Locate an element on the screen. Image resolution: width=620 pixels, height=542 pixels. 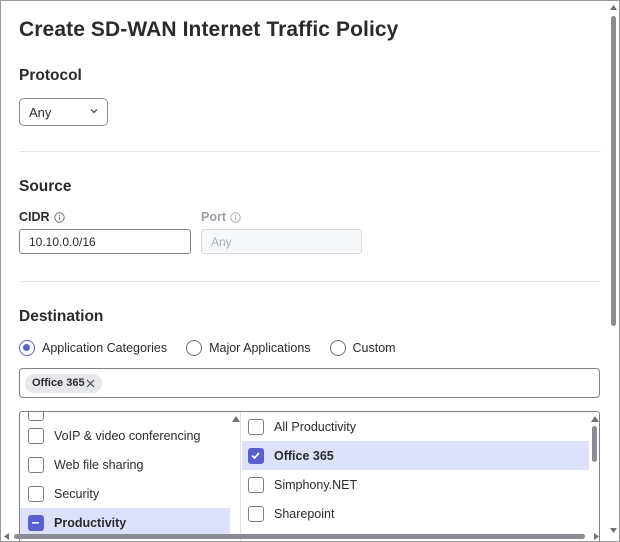
page-horizontal-scrollbar-thumb is located at coordinates (299, 536).